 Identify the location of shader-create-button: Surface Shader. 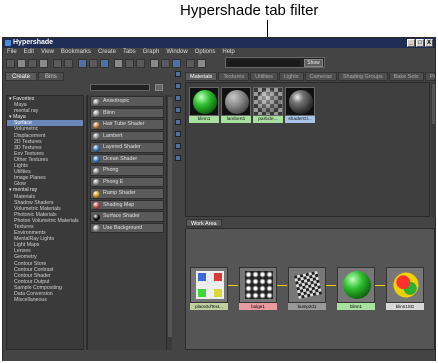
(127, 216).